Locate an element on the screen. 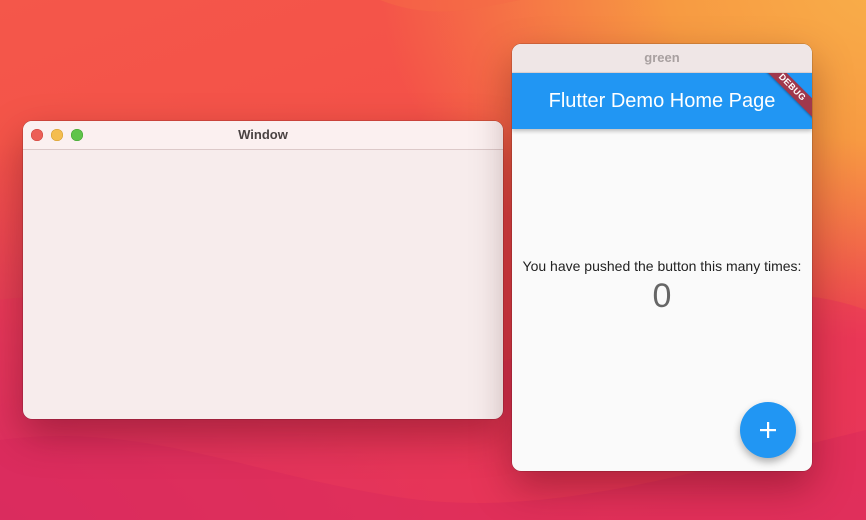 Image resolution: width=866 pixels, height=520 pixels. window-titlebar: Window is located at coordinates (263, 135).